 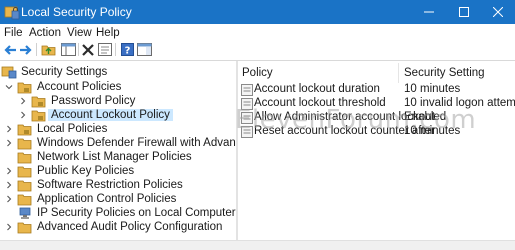 I want to click on menu-view: View, so click(x=79, y=33).